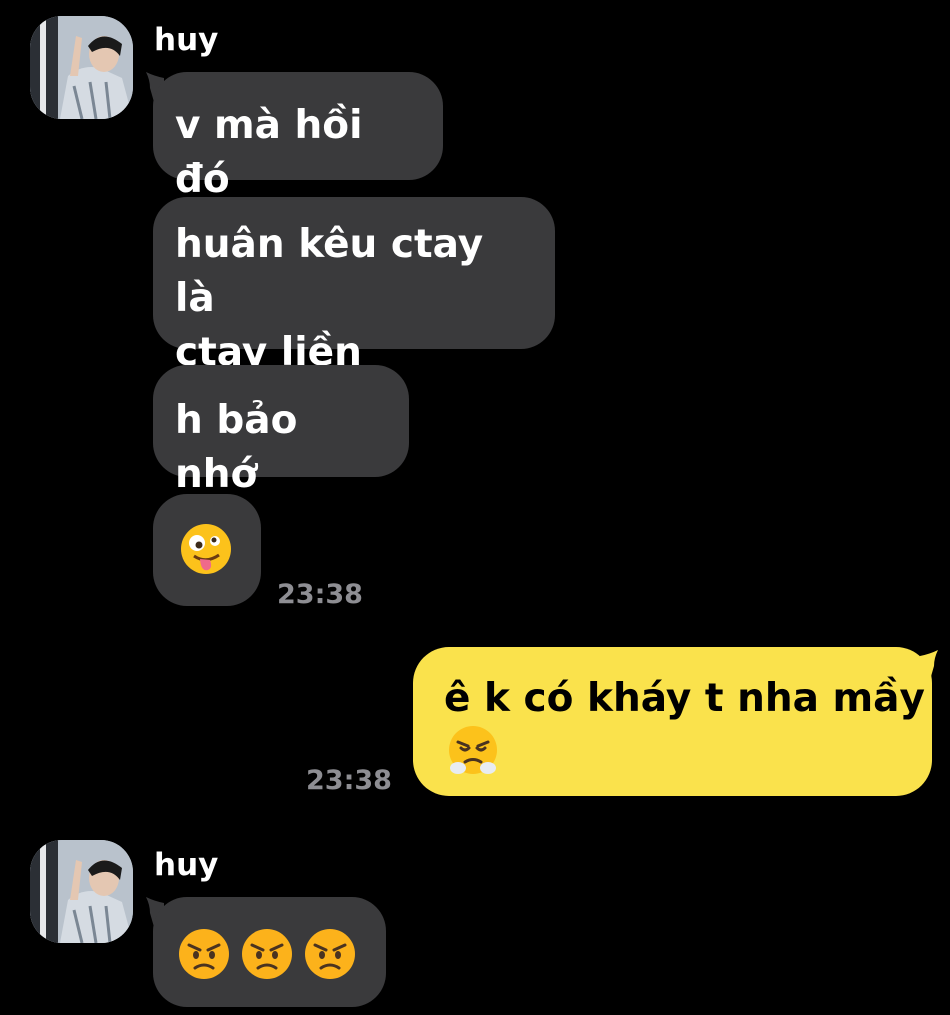  I want to click on message-bubble: huân kêu ctay là ctay liền, so click(354, 286).